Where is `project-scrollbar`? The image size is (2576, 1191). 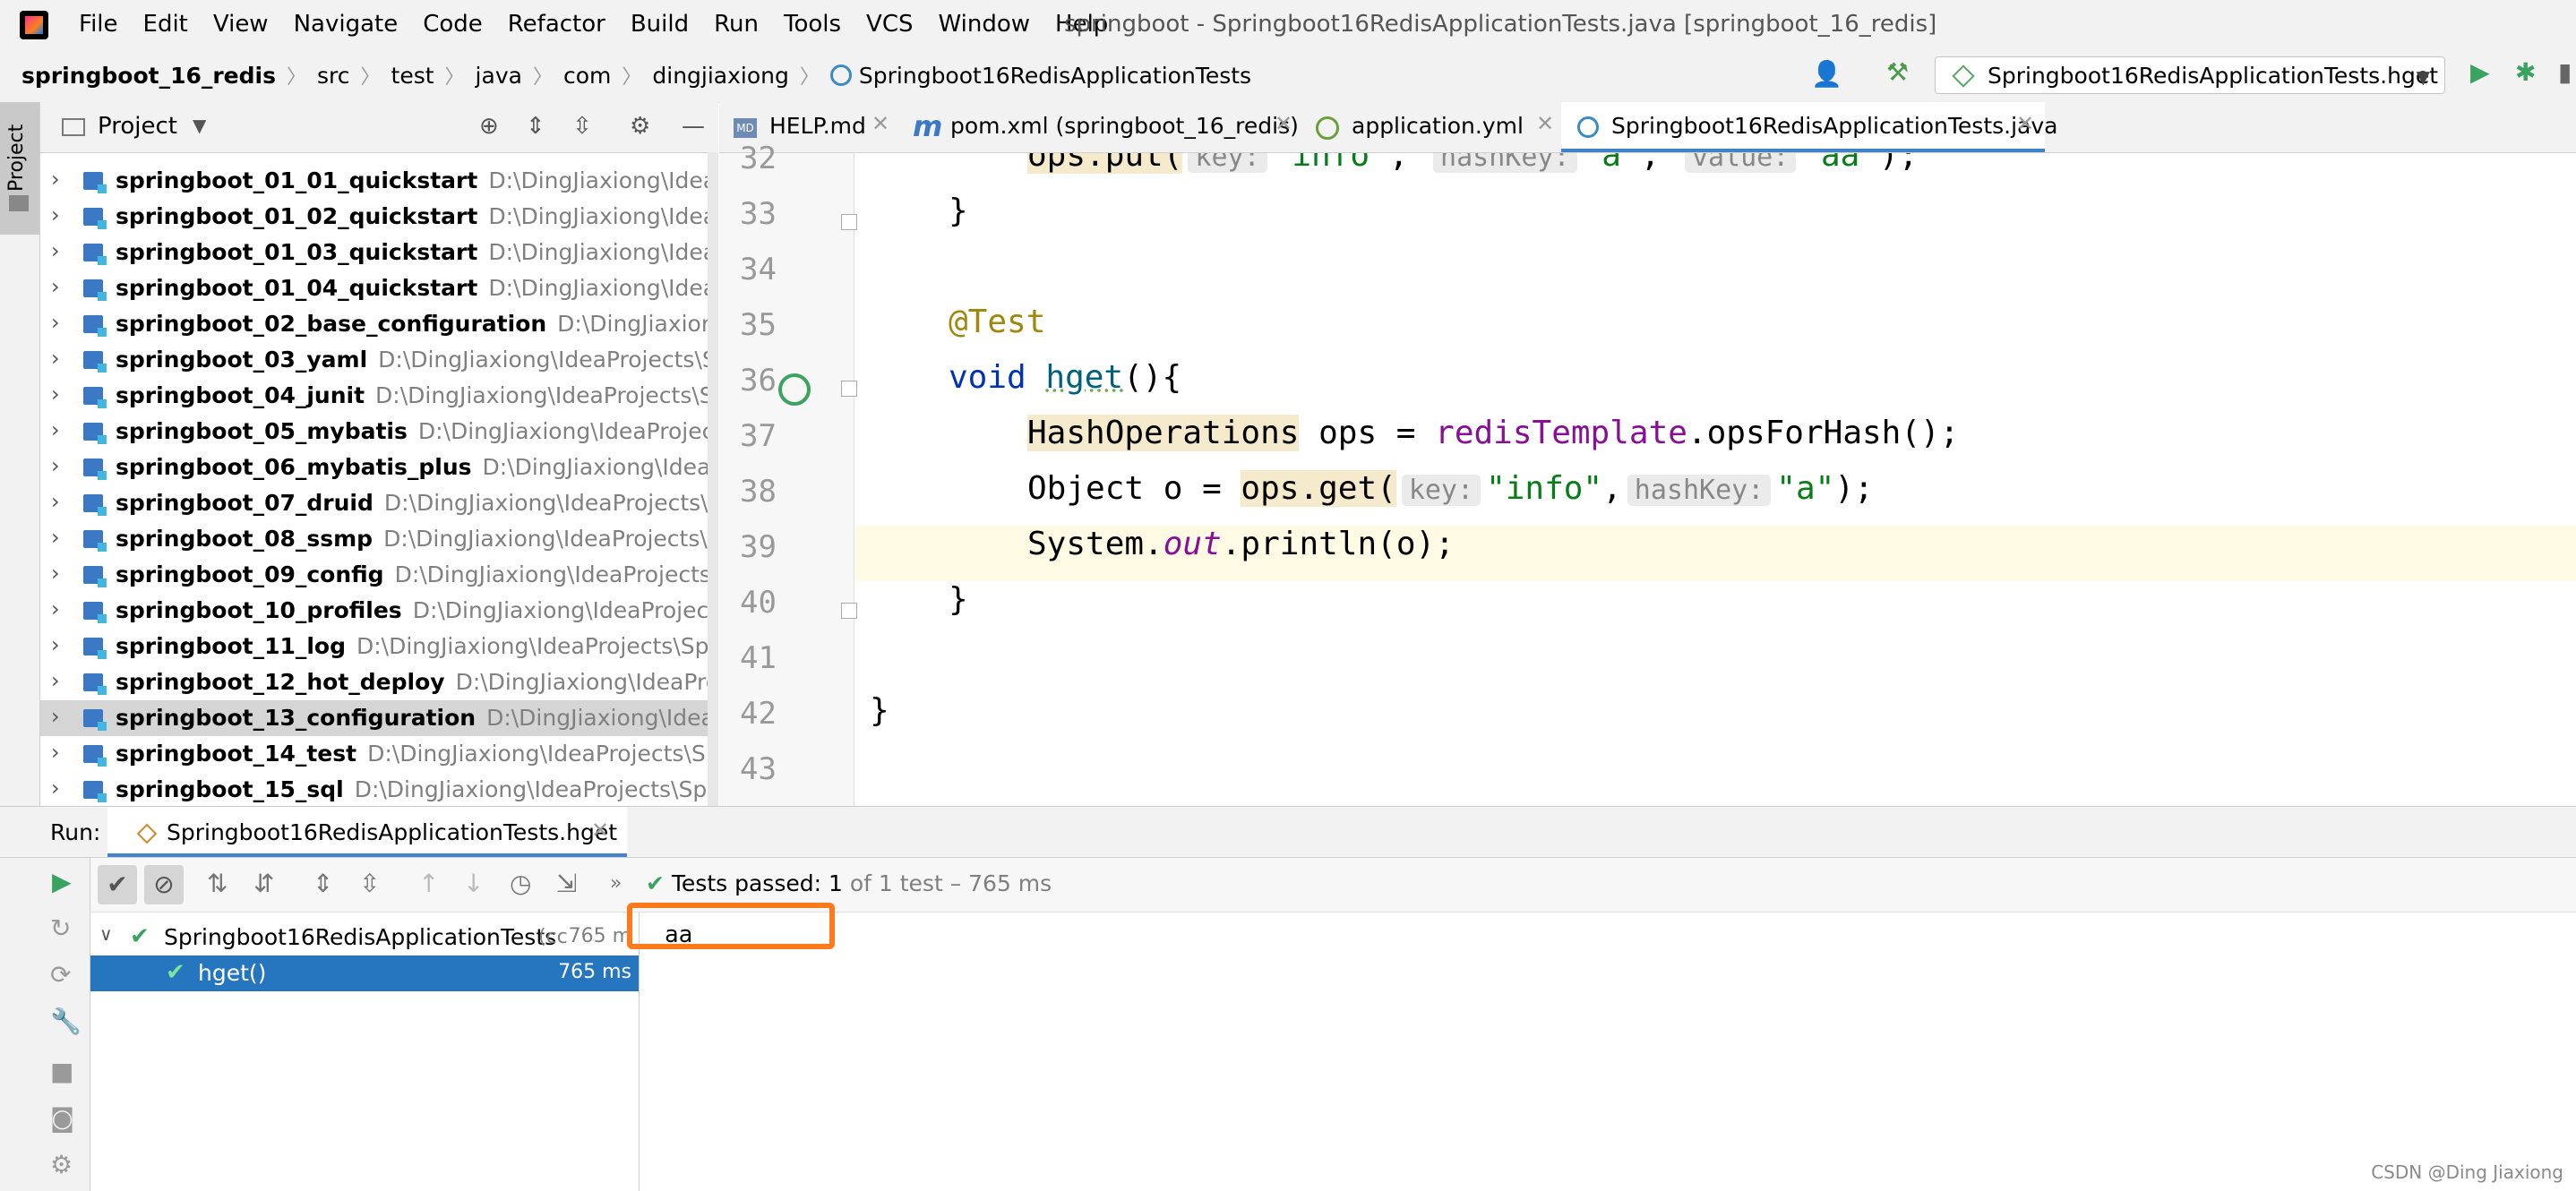
project-scrollbar is located at coordinates (713, 479).